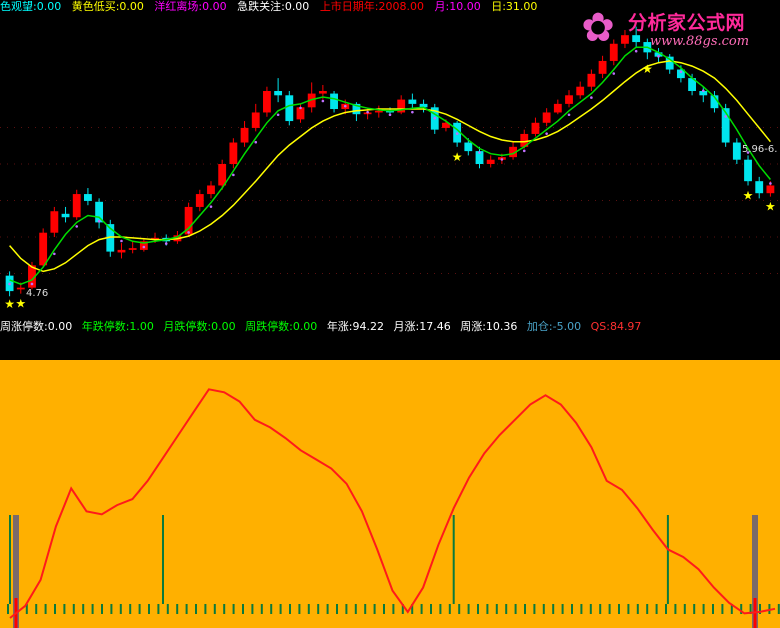  Describe the element at coordinates (422, 326) in the screenshot. I see `stat-month-gain: 月涨:17.46` at that location.